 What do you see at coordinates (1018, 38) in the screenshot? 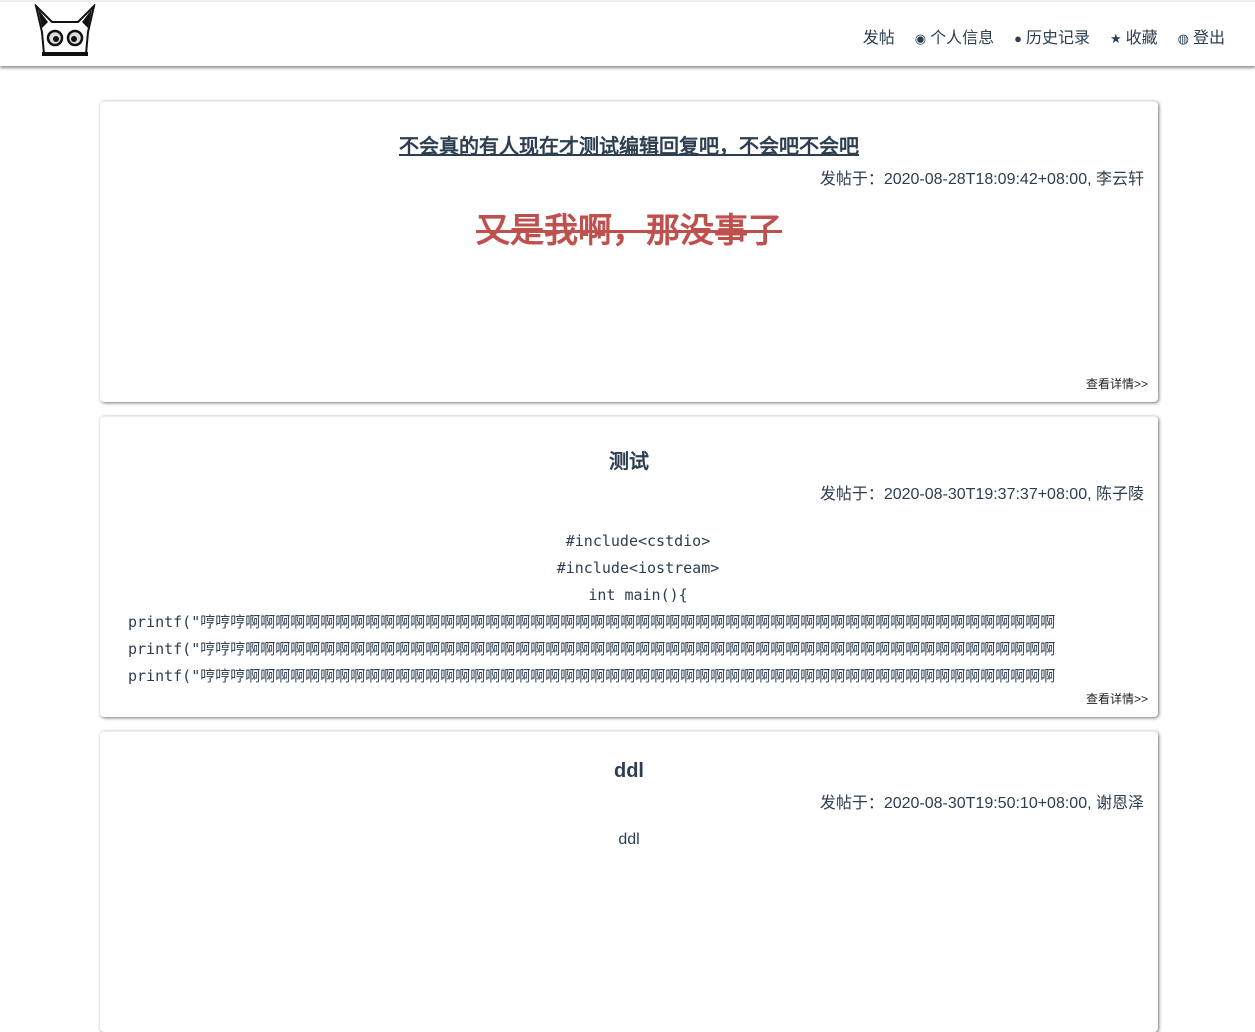
I see `clock-icon: ●` at bounding box center [1018, 38].